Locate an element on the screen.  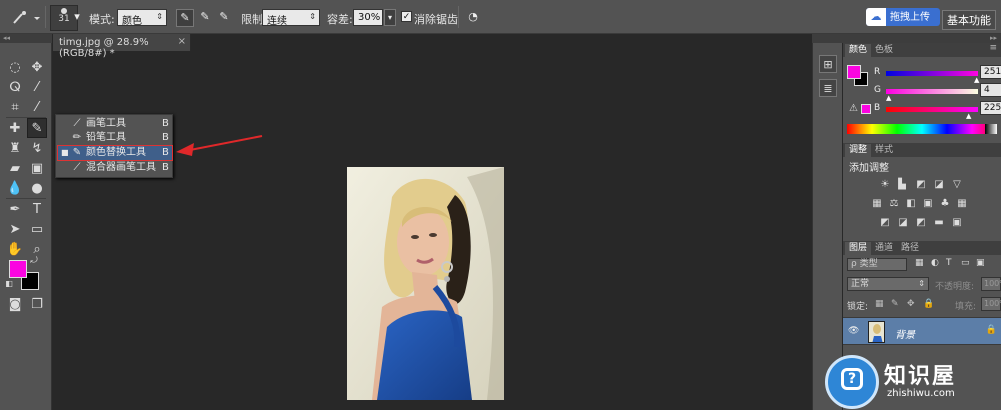
visibility-eye-icon: 👁 is located at coordinates (853, 331).